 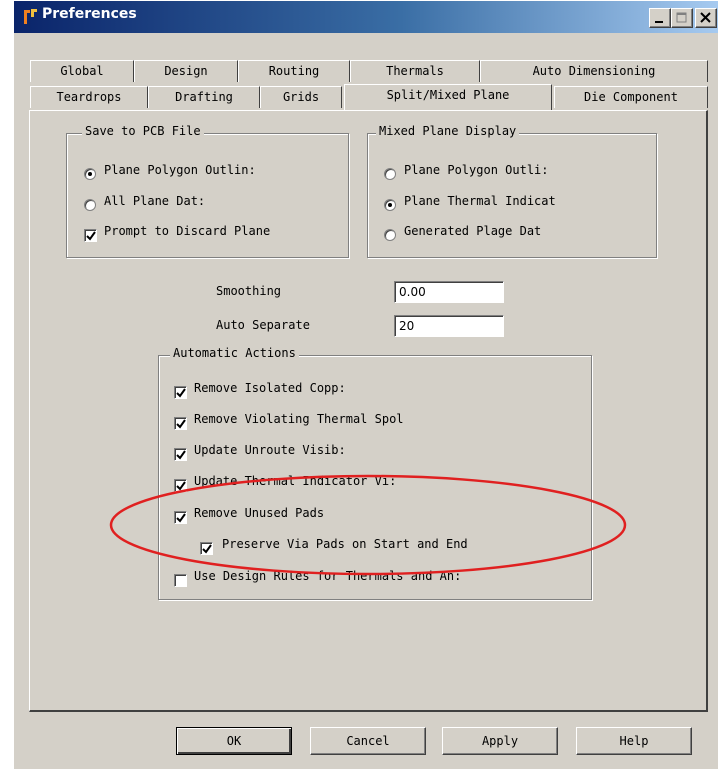 What do you see at coordinates (294, 71) in the screenshot?
I see `tab-routing: Routing` at bounding box center [294, 71].